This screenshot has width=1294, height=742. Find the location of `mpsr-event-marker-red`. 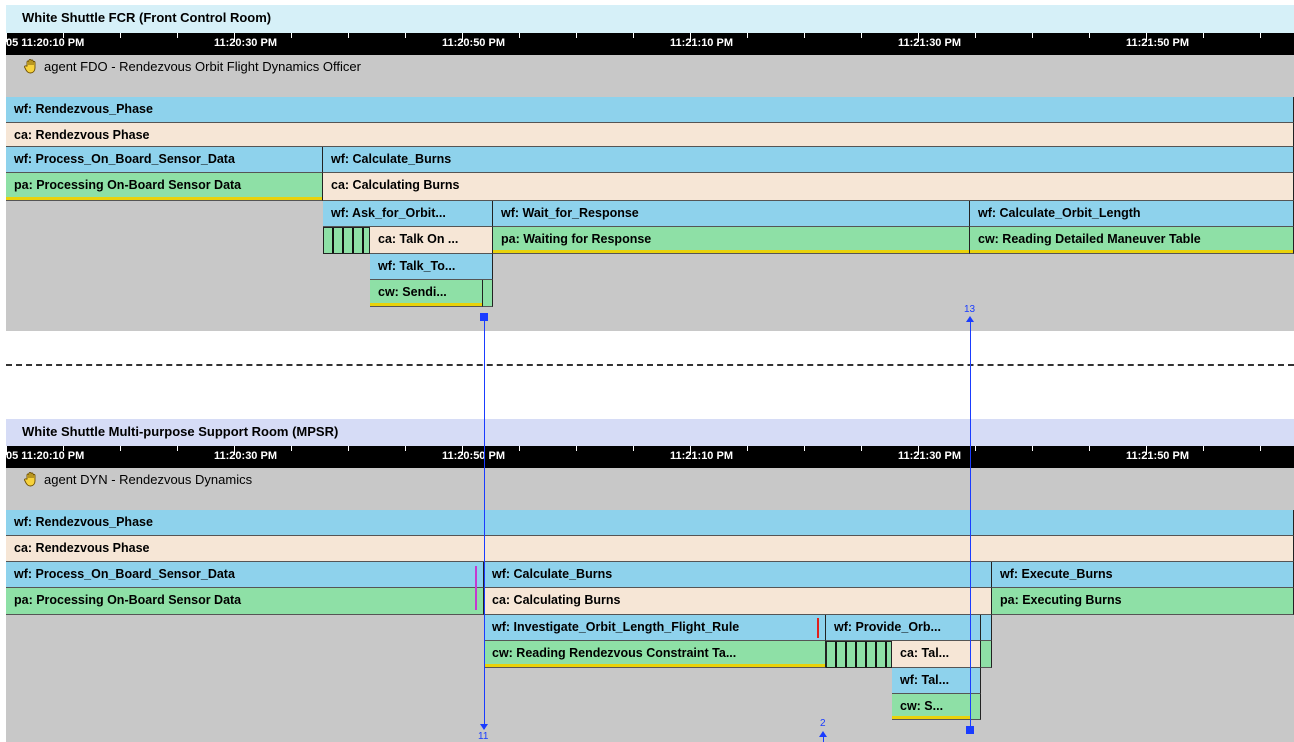

mpsr-event-marker-red is located at coordinates (818, 628).